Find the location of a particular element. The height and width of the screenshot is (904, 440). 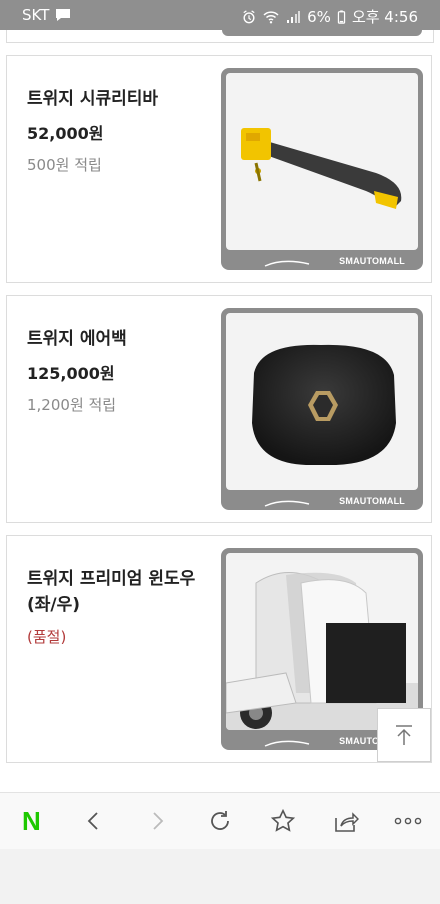

share-icon is located at coordinates (346, 822).